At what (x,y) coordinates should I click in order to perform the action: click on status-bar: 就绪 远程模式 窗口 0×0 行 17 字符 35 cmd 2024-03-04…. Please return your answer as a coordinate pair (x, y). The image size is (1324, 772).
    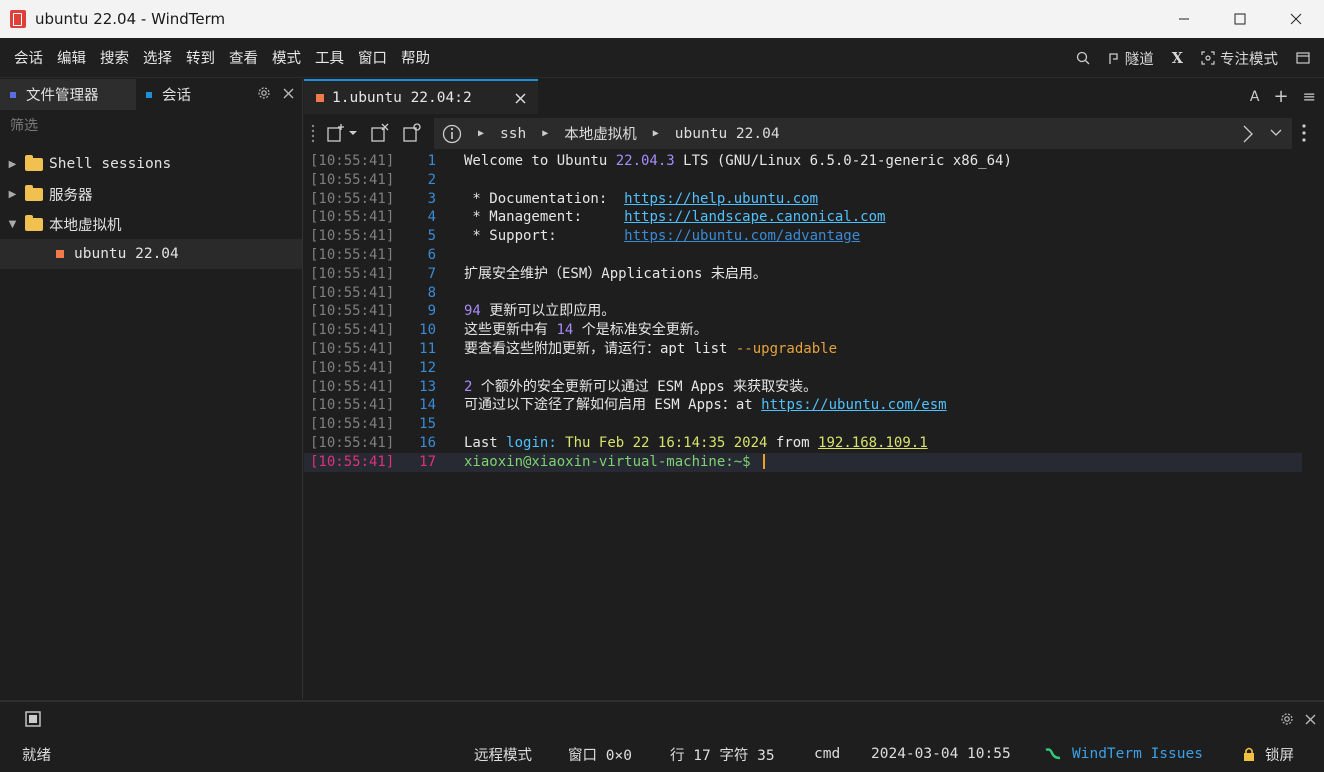
    Looking at the image, I should click on (662, 754).